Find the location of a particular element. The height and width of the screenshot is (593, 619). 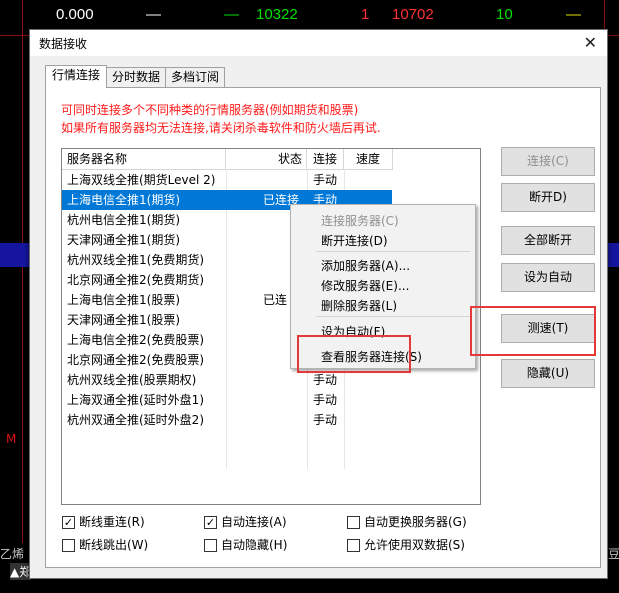

server-row: 上海双线全推(期货Level 2) 手动 is located at coordinates (227, 180).